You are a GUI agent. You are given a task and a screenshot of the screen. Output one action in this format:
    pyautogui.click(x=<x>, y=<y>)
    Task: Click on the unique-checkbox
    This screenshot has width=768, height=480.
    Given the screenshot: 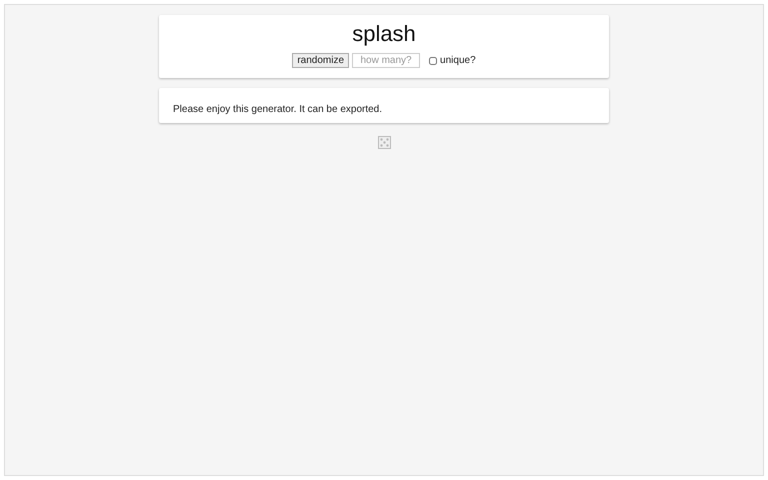 What is the action you would take?
    pyautogui.click(x=433, y=60)
    